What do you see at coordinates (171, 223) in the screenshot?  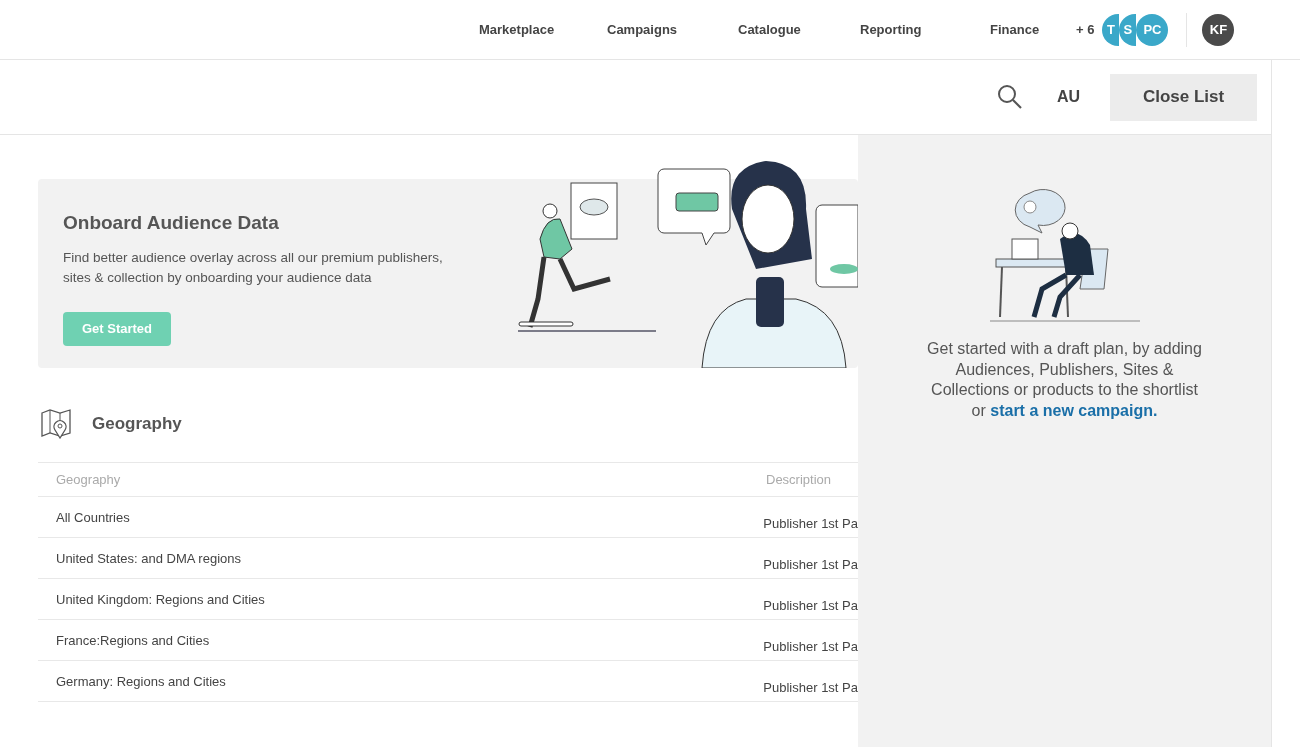 I see `banner-title: Onboard Audience Data` at bounding box center [171, 223].